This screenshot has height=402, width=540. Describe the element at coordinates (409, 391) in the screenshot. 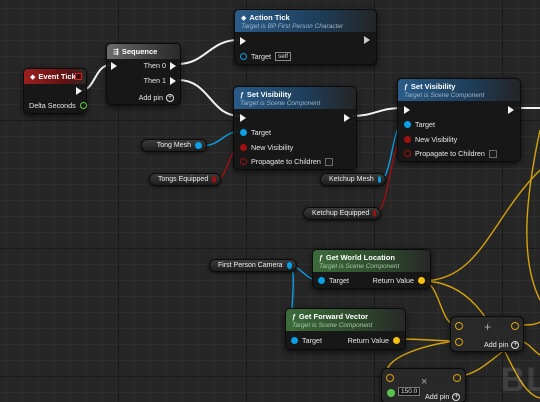

I see `float-value-field: 150.0` at that location.